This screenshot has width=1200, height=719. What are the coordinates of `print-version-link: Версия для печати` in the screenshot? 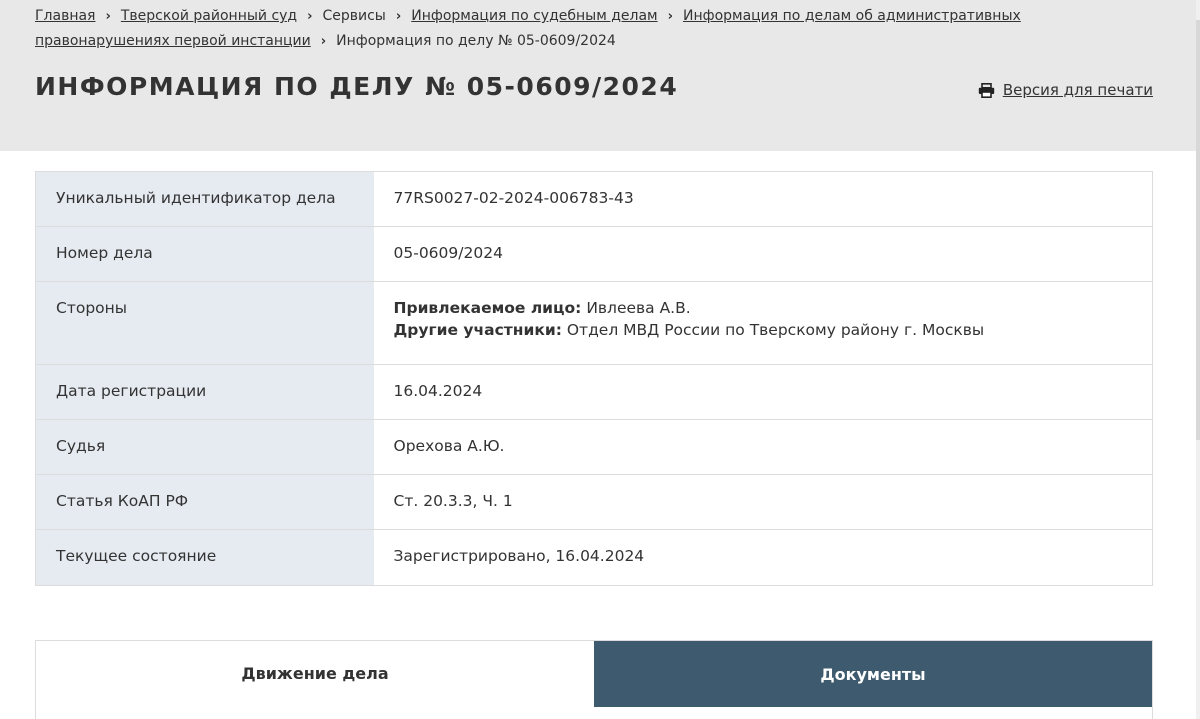 It's located at (1065, 90).